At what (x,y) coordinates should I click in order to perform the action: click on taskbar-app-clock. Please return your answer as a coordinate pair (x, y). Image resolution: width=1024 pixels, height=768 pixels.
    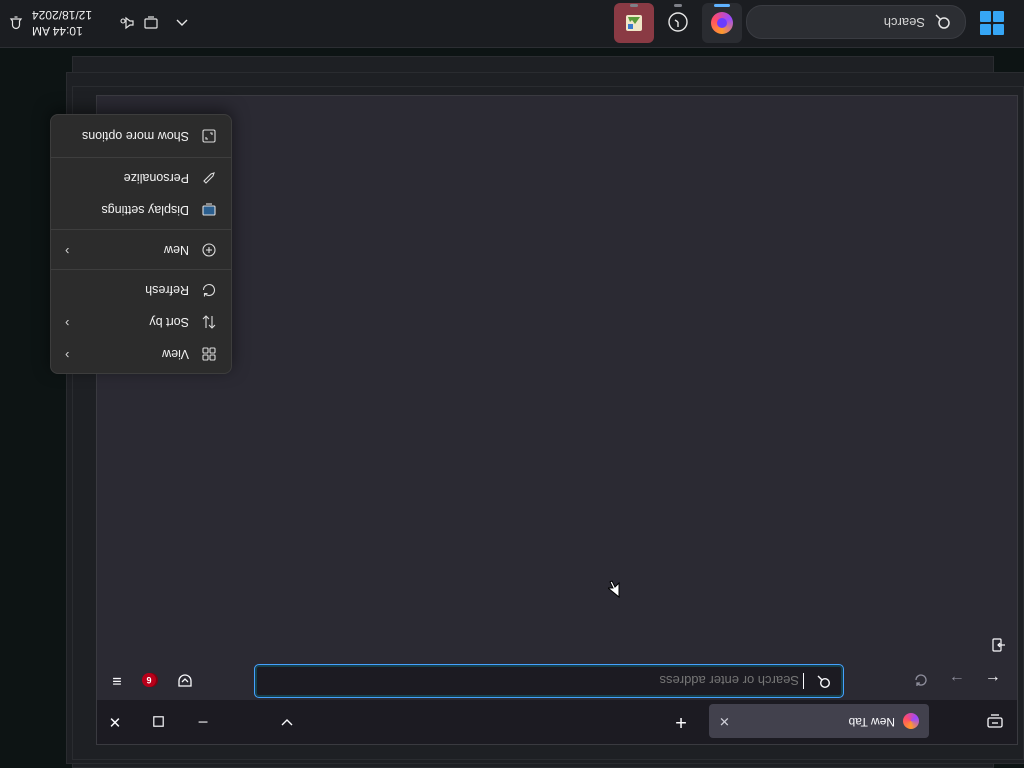
    Looking at the image, I should click on (678, 23).